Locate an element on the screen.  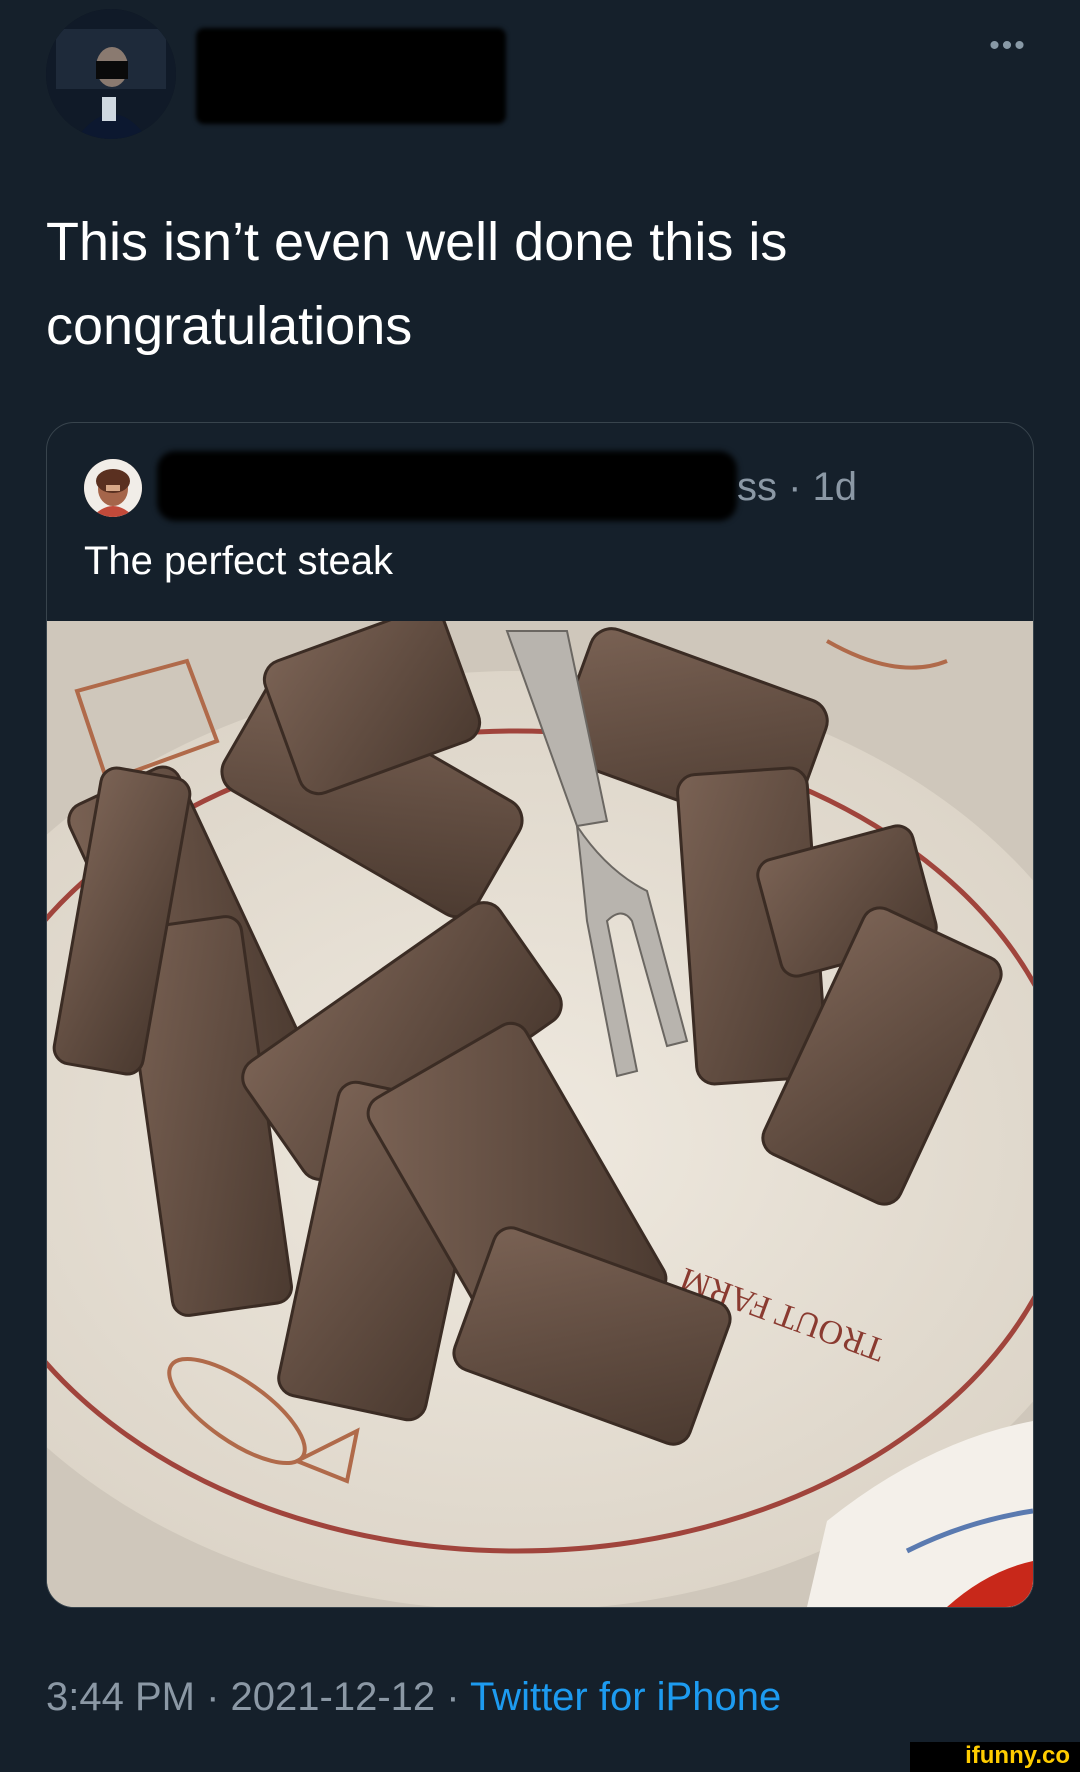
tweet-source-link: Twitter for iPhone is located at coordinates (625, 1697).